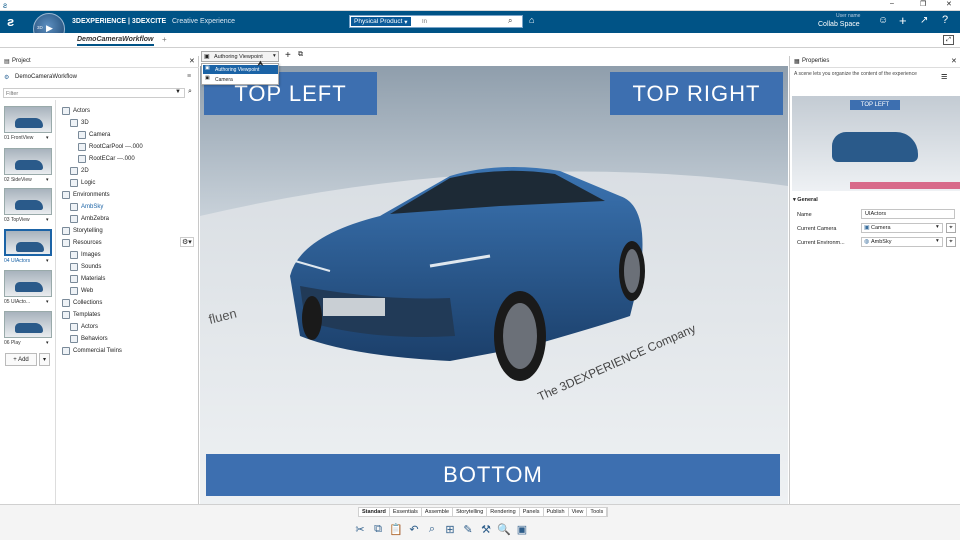 This screenshot has height=540, width=960. Describe the element at coordinates (21, 359) in the screenshot. I see `add-scene-button: + Add` at that location.